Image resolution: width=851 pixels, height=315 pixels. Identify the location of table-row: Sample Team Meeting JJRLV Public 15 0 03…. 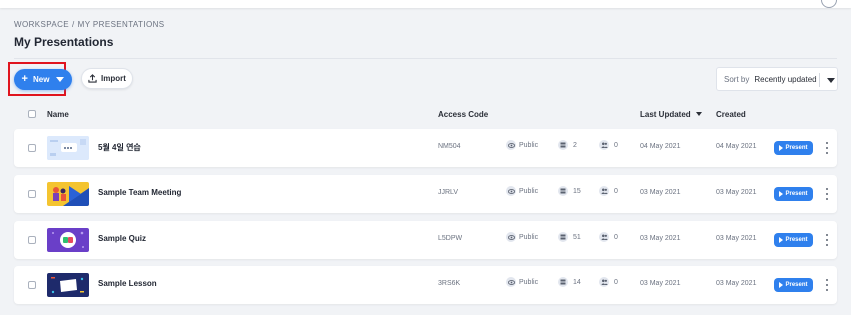
(425, 194).